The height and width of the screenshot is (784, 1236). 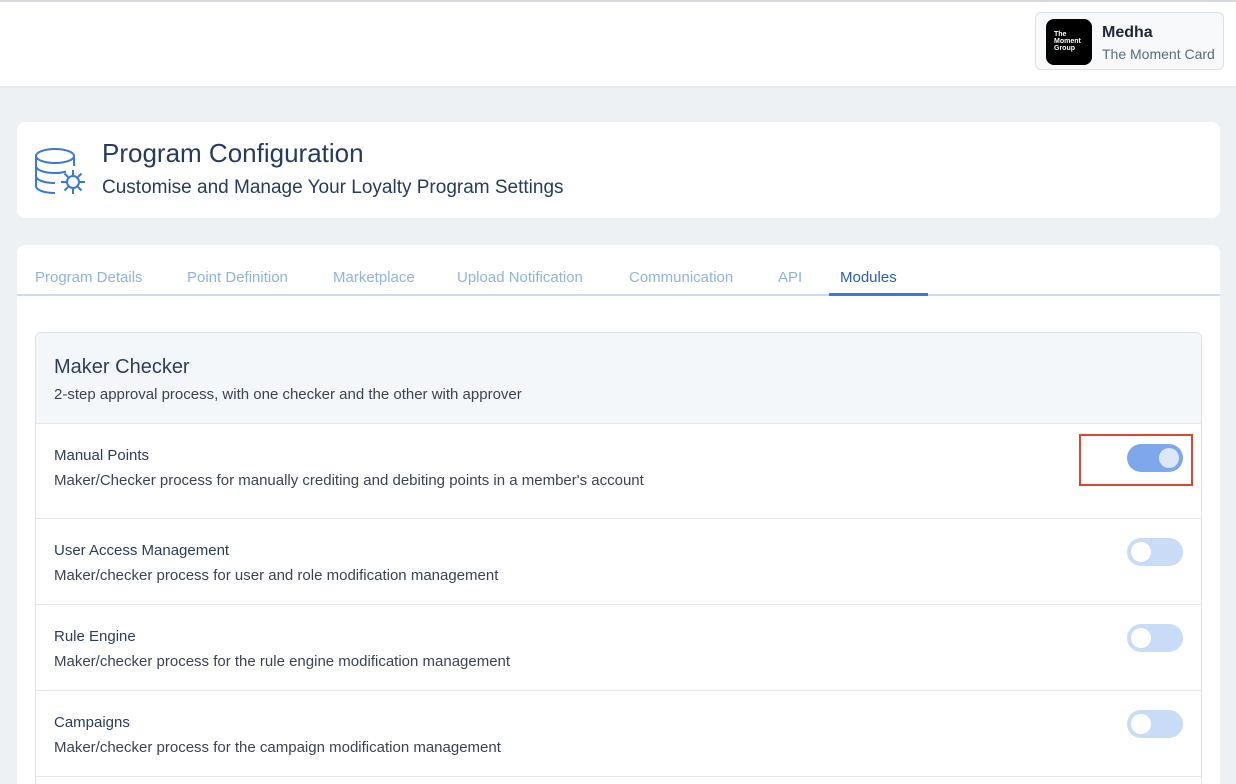 What do you see at coordinates (1155, 458) in the screenshot?
I see `manual-points-toggle` at bounding box center [1155, 458].